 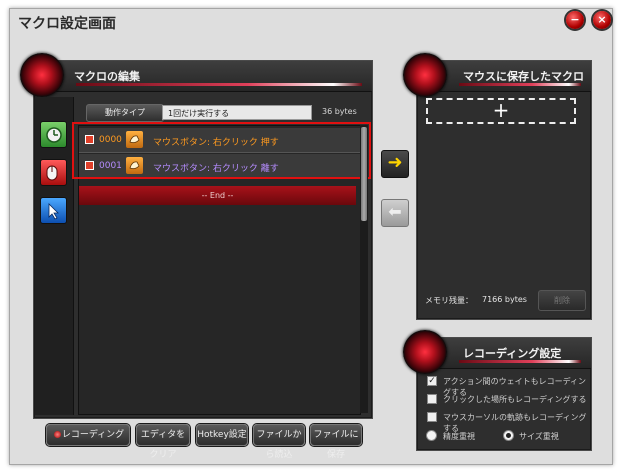 What do you see at coordinates (575, 20) in the screenshot?
I see `minimize-button: −` at bounding box center [575, 20].